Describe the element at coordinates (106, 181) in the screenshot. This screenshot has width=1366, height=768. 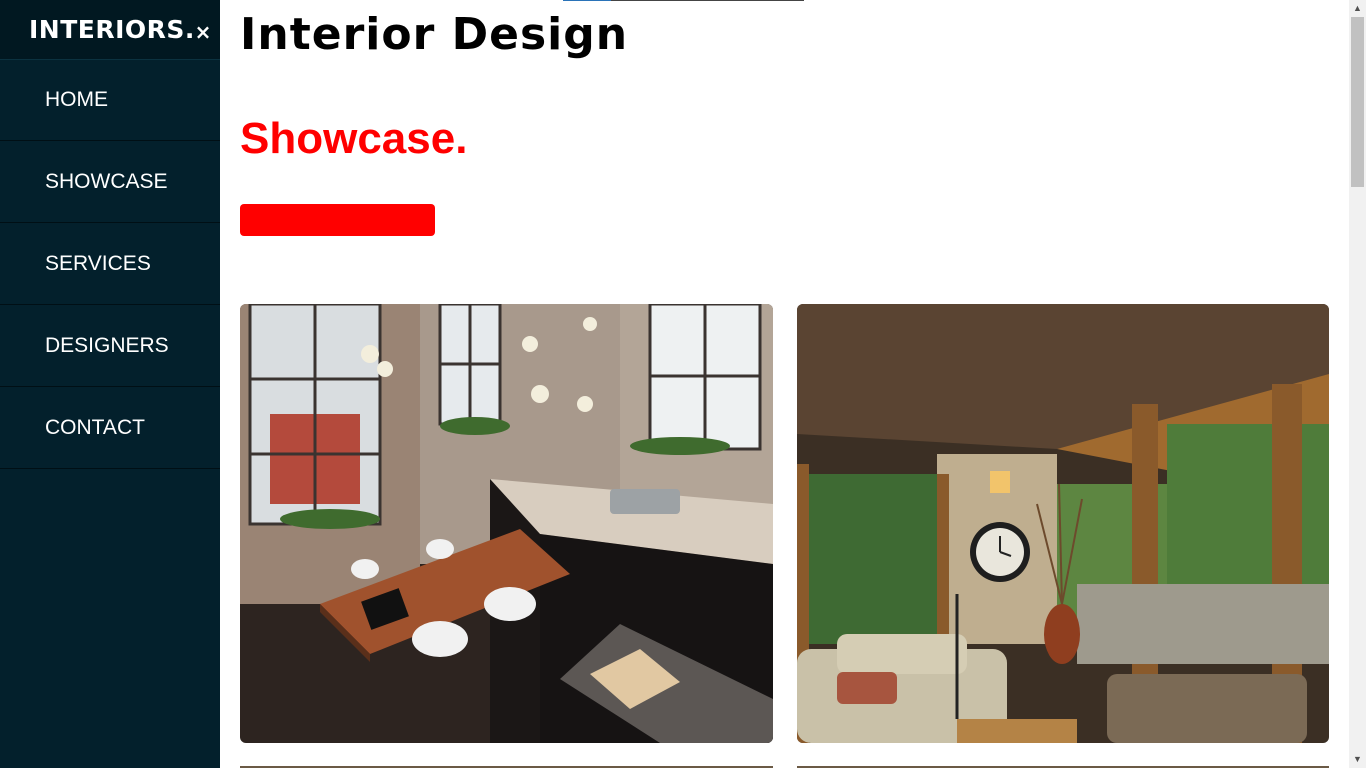
I see `sidebar-item-label: SHOWCASE` at that location.